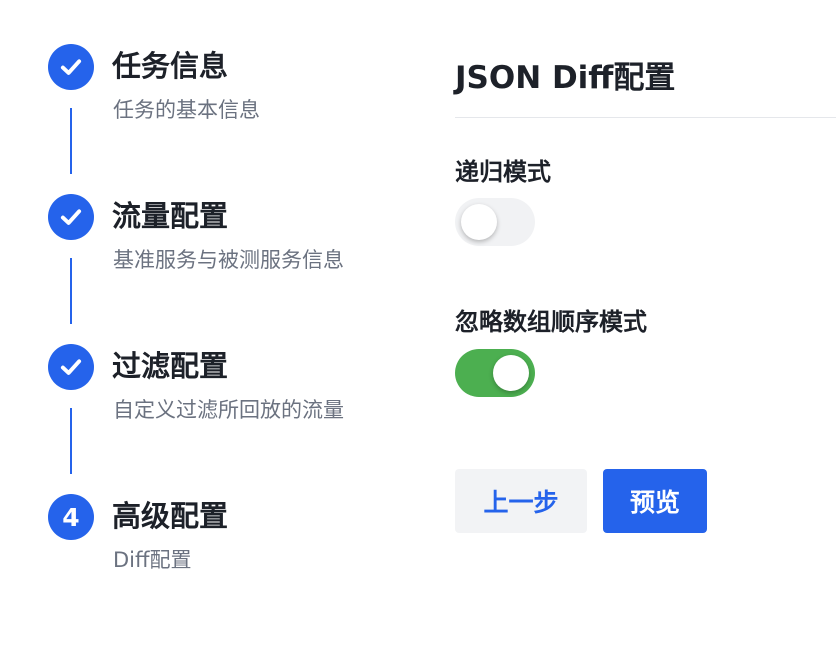  Describe the element at coordinates (228, 260) in the screenshot. I see `step-2-description: 基准服务与被测服务信息` at that location.